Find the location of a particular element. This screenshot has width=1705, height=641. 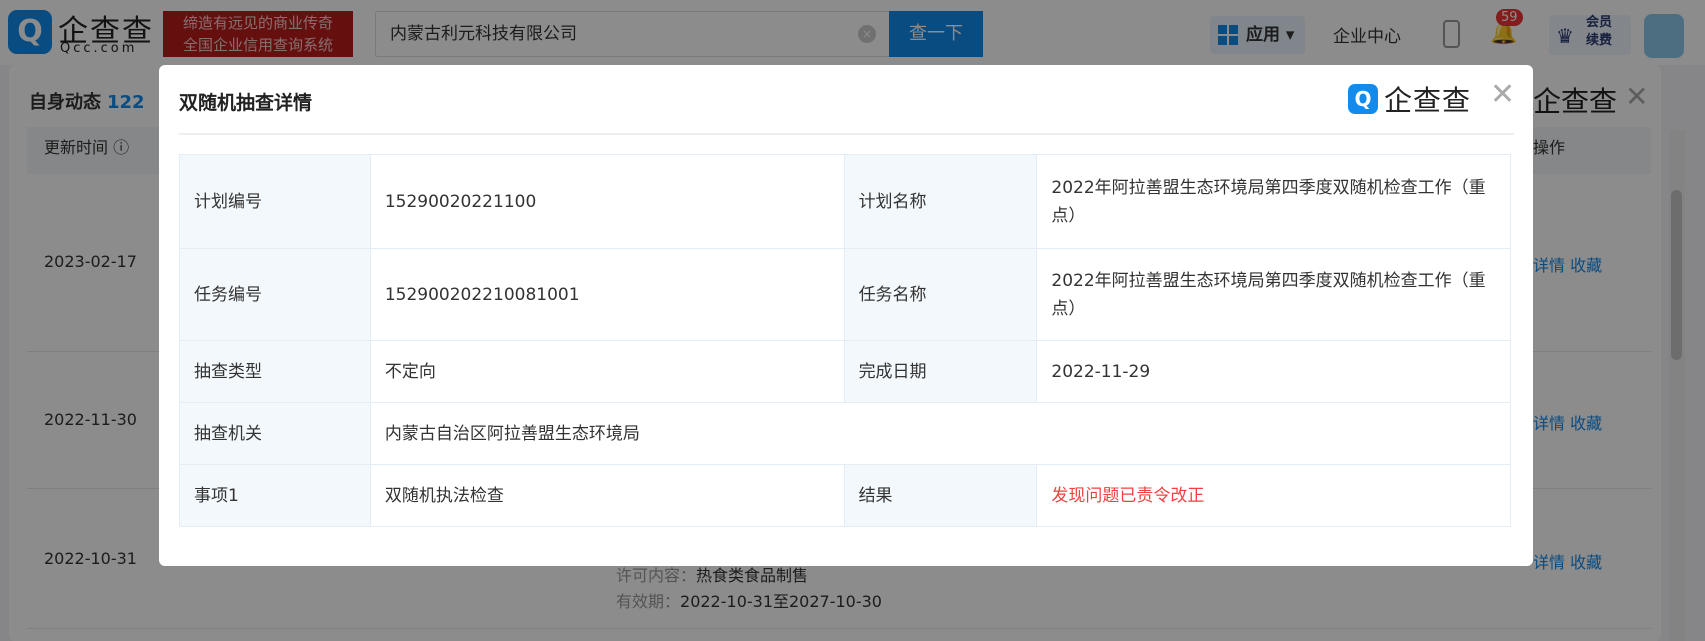

task-no-label: 任务编号 is located at coordinates (275, 294).